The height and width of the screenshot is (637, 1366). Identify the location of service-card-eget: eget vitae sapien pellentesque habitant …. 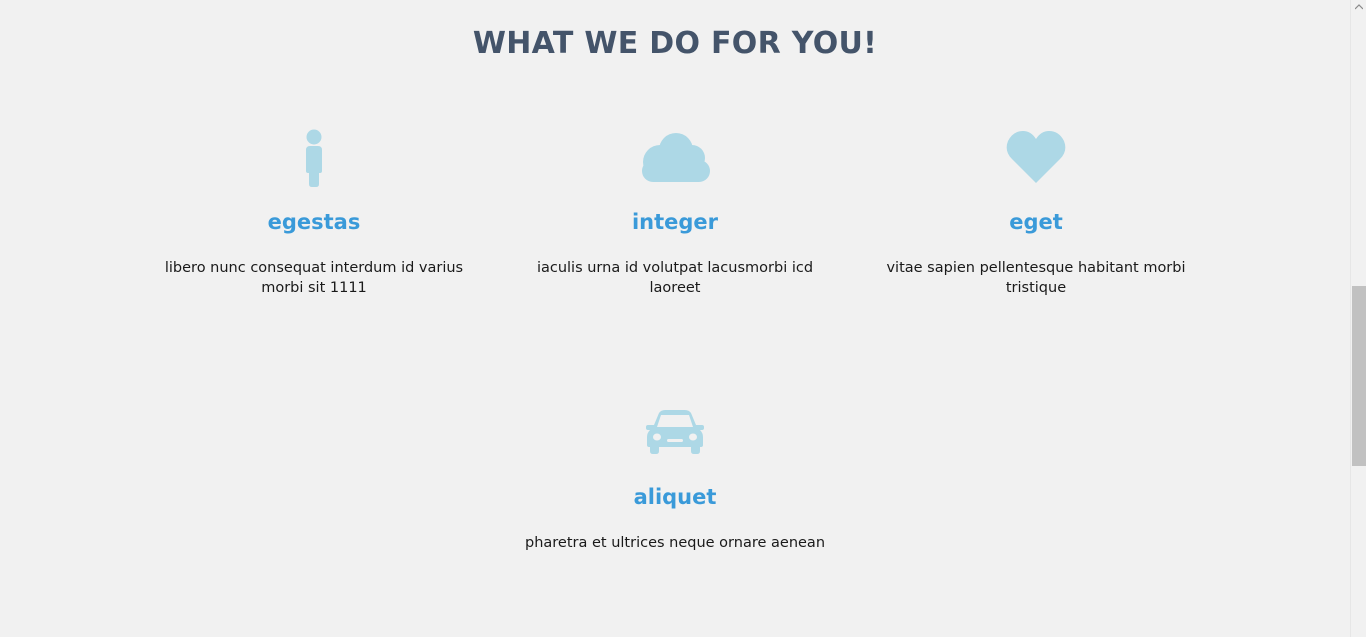
(1036, 212).